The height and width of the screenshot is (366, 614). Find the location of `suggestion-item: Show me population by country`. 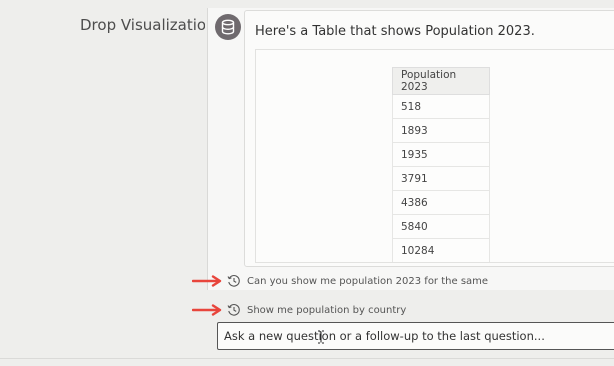

suggestion-item: Show me population by country is located at coordinates (316, 310).